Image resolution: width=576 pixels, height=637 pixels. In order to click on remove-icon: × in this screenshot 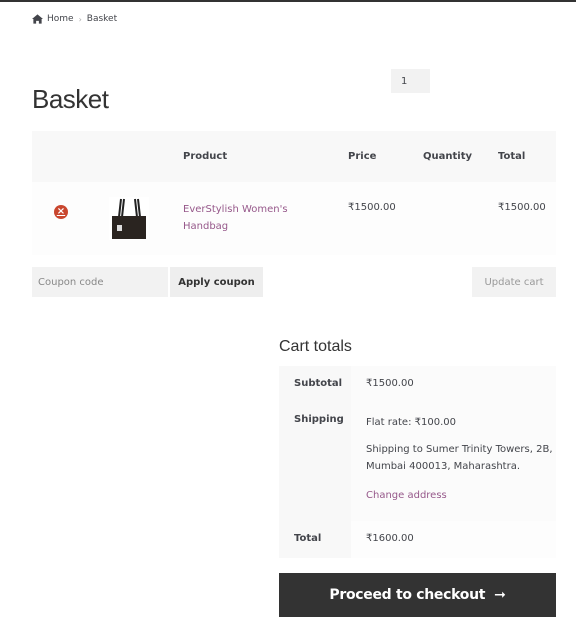, I will do `click(61, 212)`.